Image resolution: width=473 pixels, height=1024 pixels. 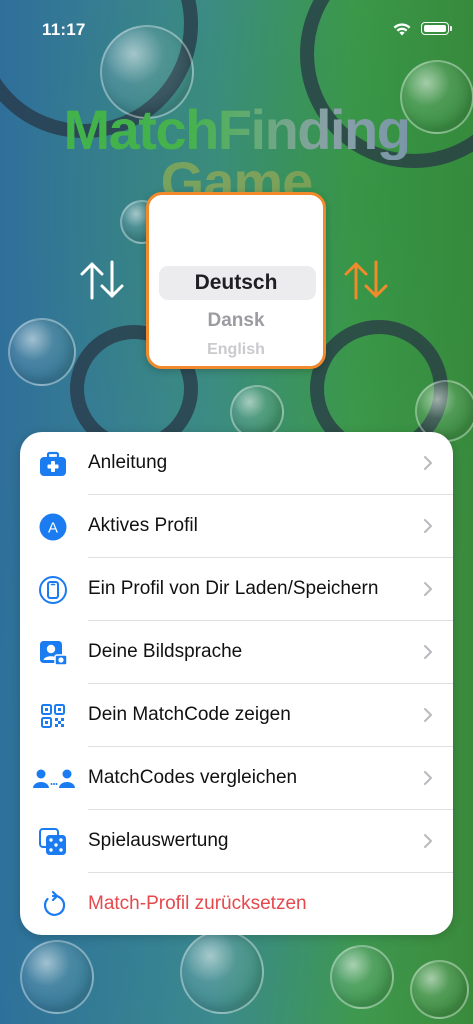 What do you see at coordinates (193, 777) in the screenshot?
I see `menu-item-label: MatchCodes vergleichen` at bounding box center [193, 777].